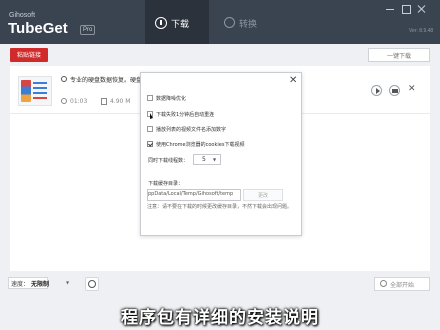 The image size is (440, 330). Describe the element at coordinates (79, 101) in the screenshot. I see `video-duration: 01:03` at that location.